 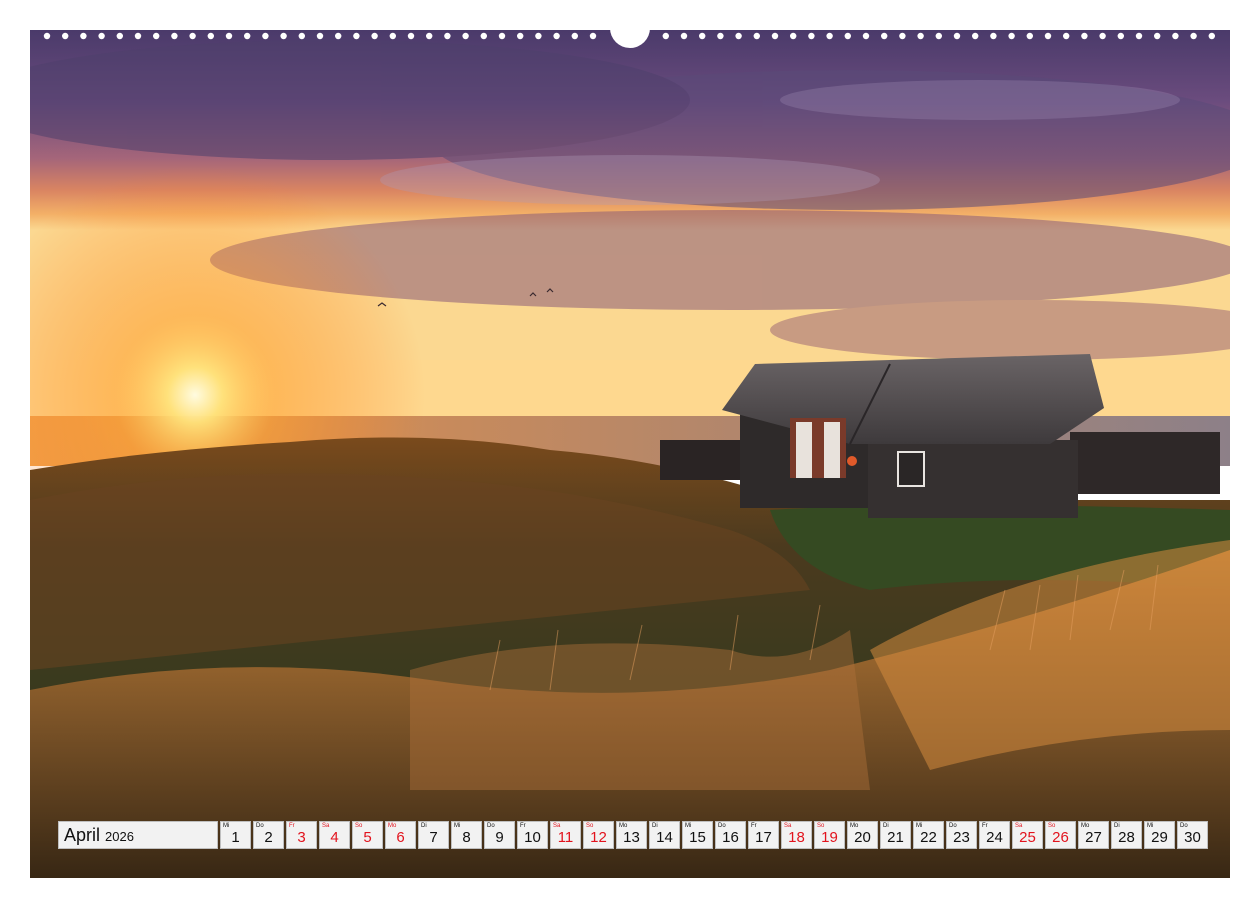 I want to click on day-number: 9, so click(x=499, y=837).